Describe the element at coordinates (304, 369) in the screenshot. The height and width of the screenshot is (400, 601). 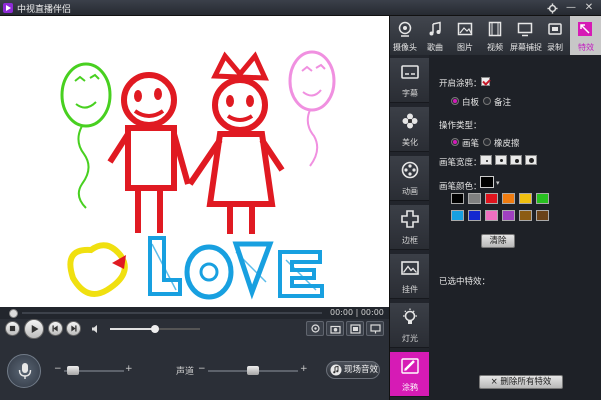
I see `channel-plus: +` at that location.